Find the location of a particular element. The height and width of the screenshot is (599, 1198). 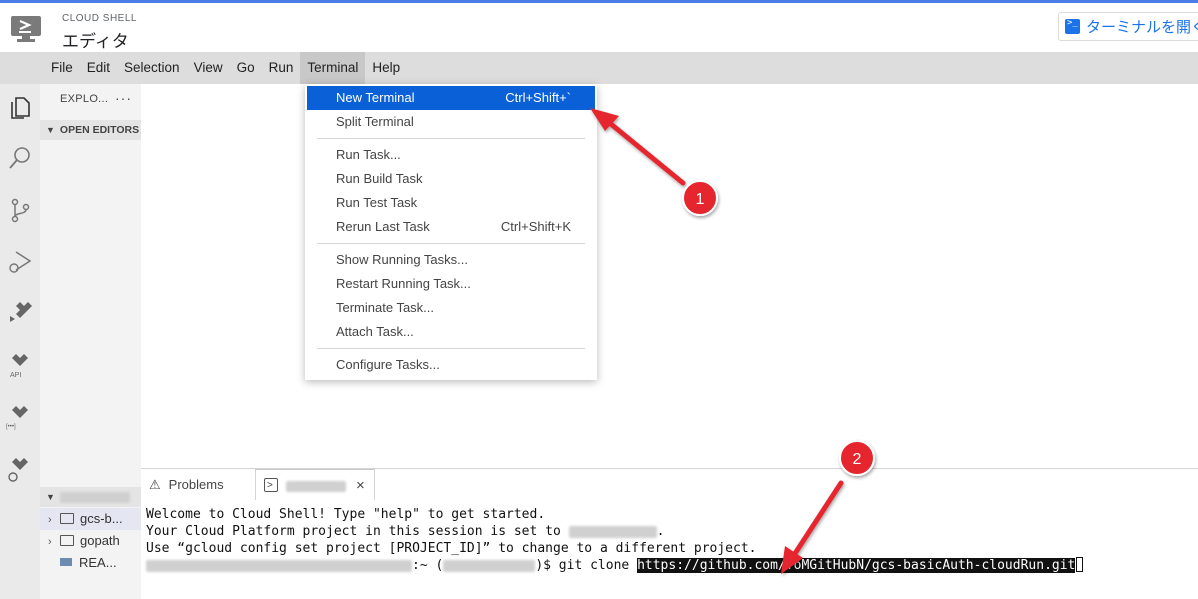

menu-item-new-terminal: New Terminal Ctrl+Shift+` is located at coordinates (451, 98).